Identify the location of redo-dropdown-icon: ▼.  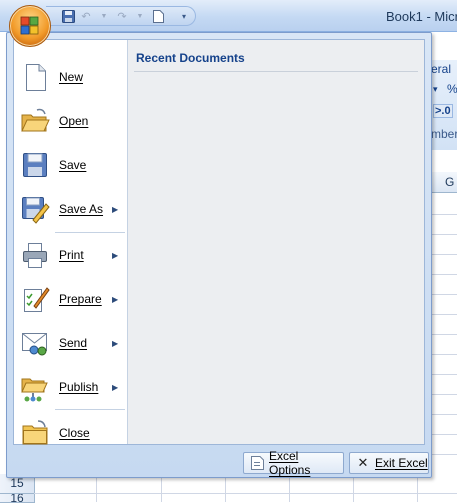
(140, 16).